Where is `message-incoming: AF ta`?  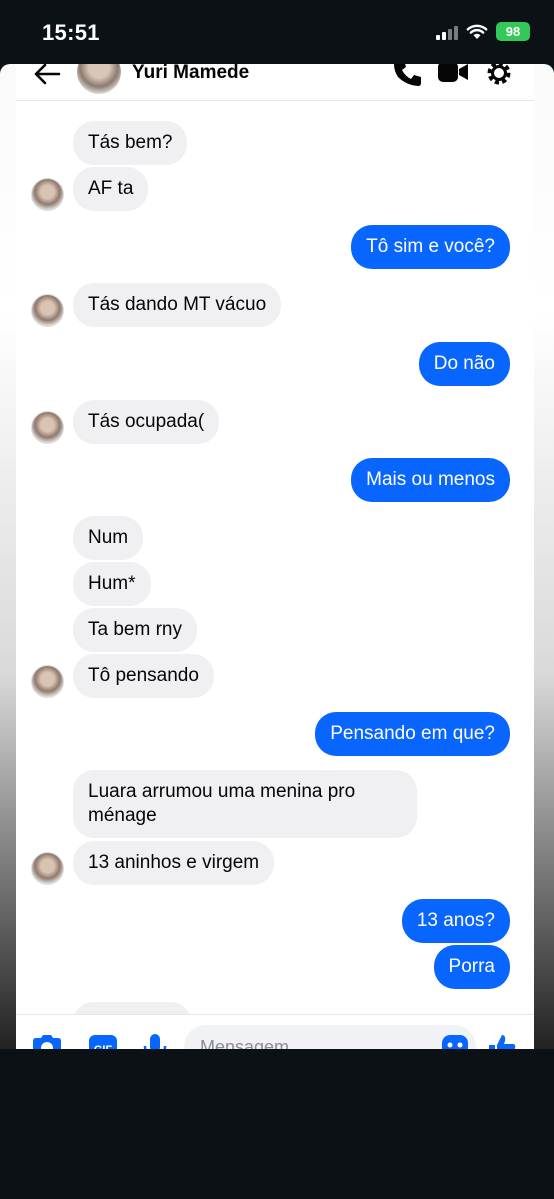
message-incoming: AF ta is located at coordinates (111, 189).